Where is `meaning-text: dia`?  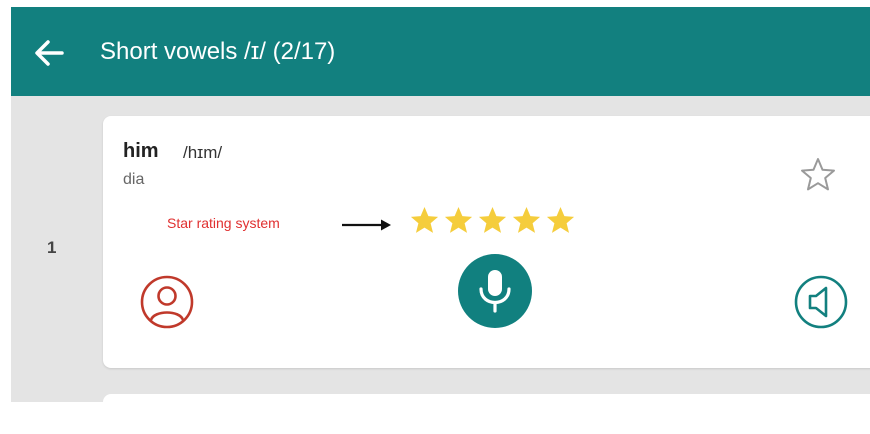 meaning-text: dia is located at coordinates (134, 179).